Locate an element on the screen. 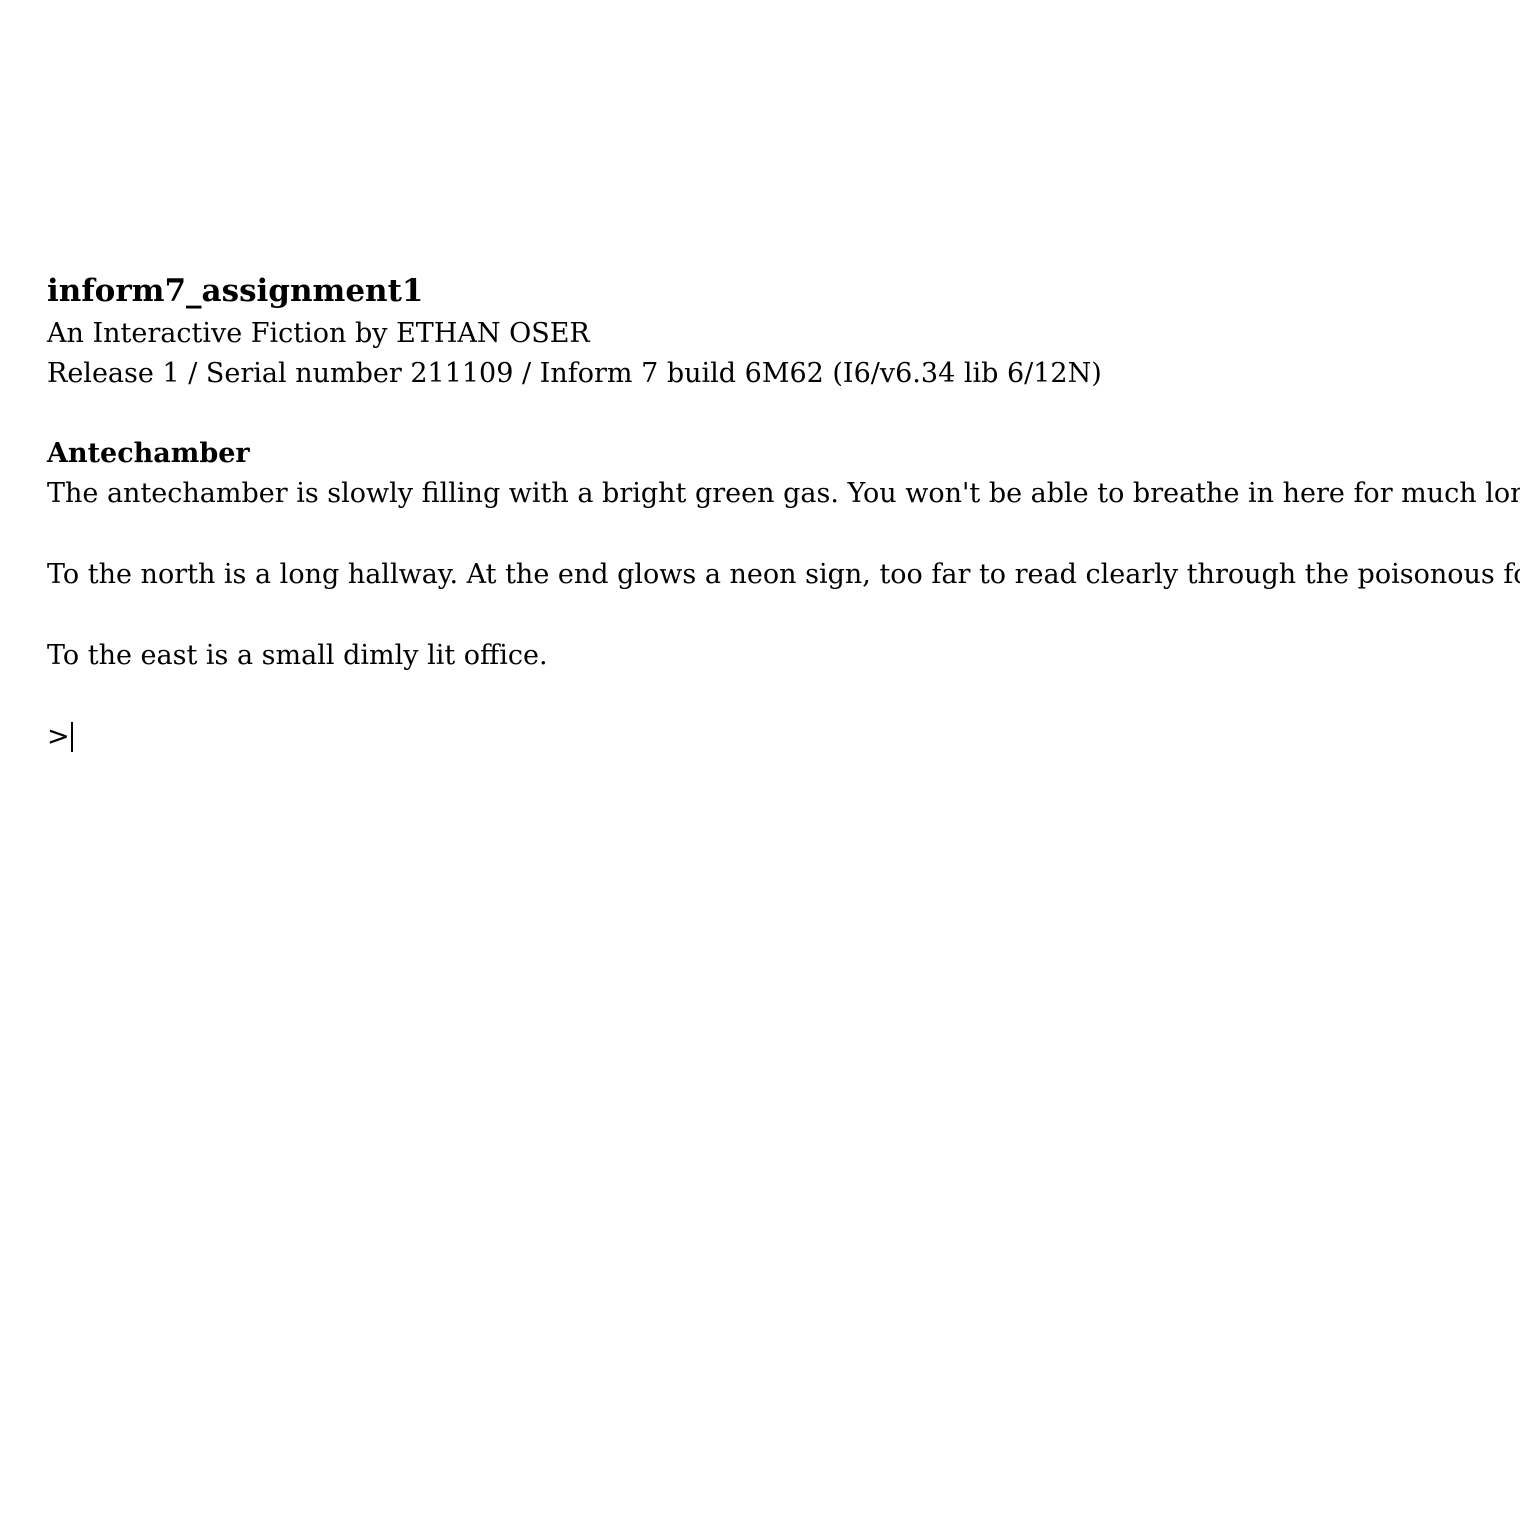  exit-east-description: To the east is a small dimly lit office. is located at coordinates (297, 655).